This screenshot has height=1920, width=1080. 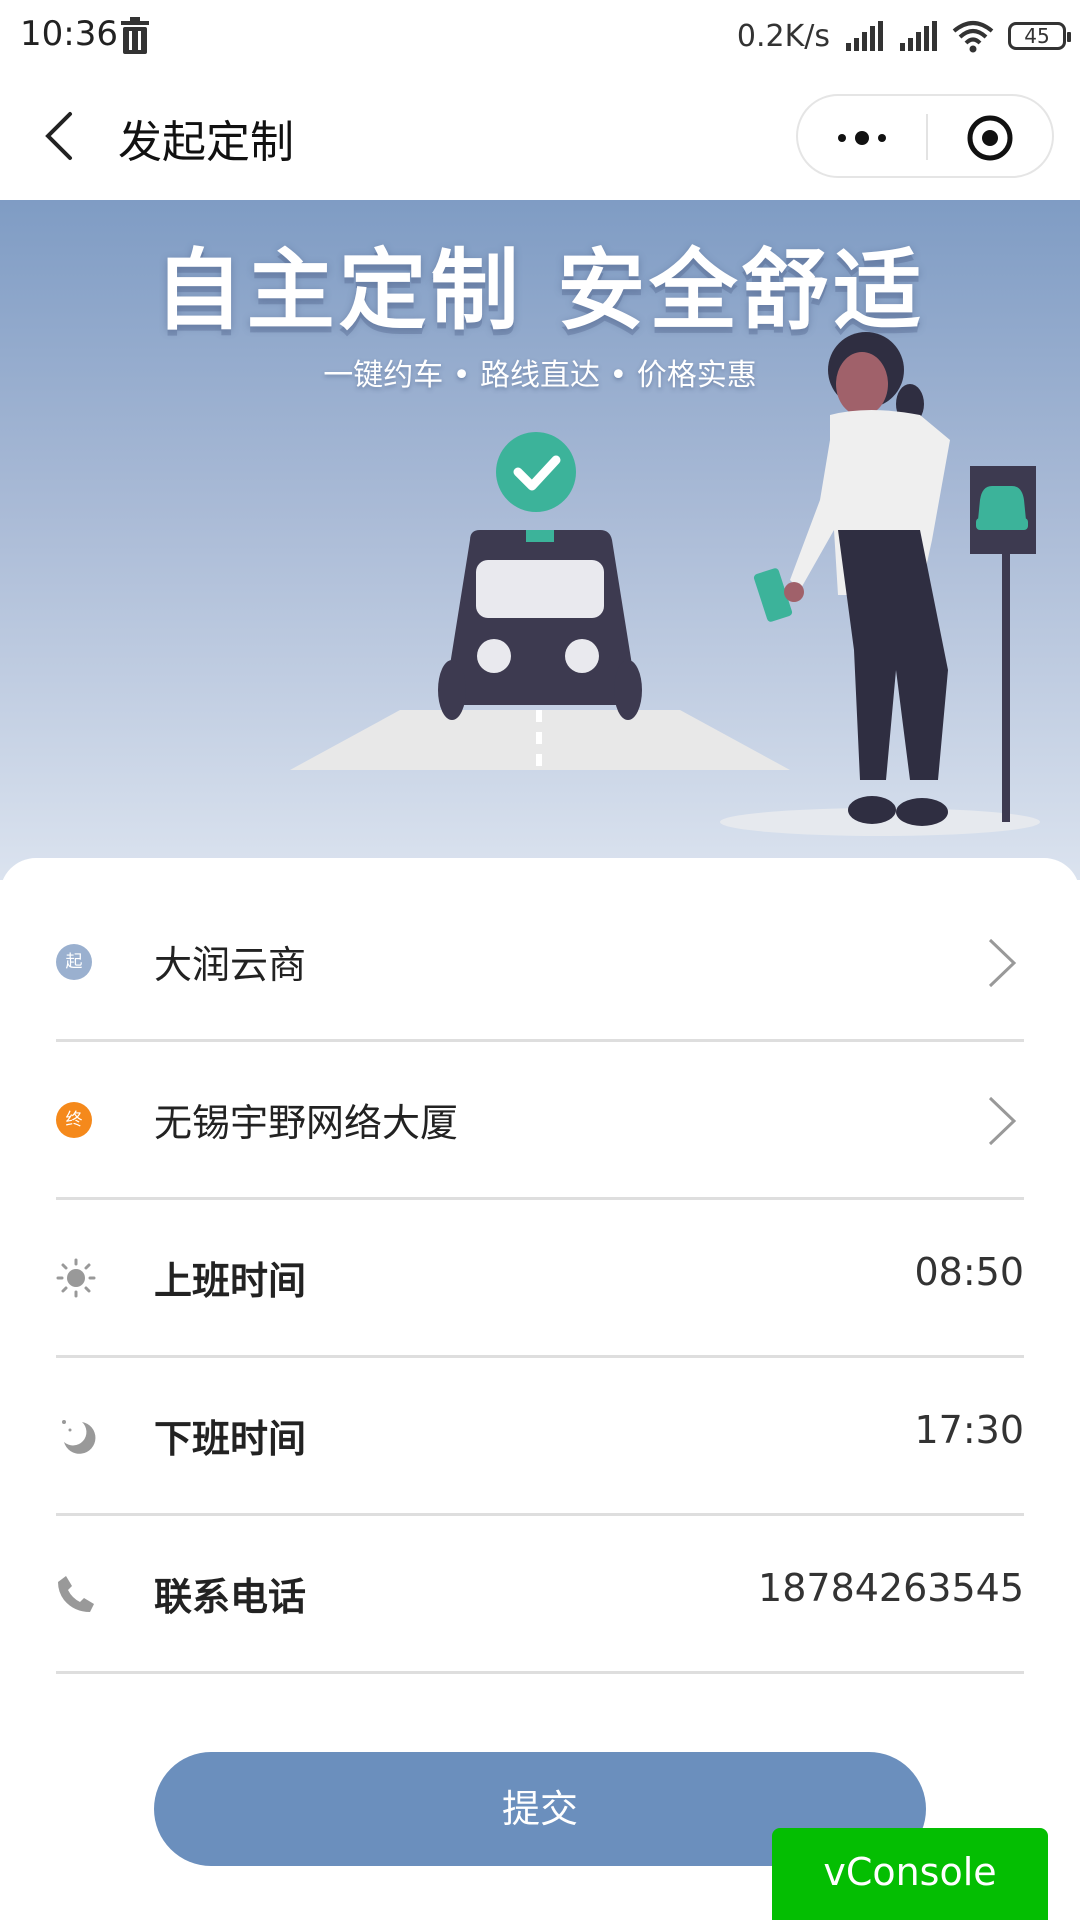 I want to click on end-badge-icon: 终, so click(x=74, y=1120).